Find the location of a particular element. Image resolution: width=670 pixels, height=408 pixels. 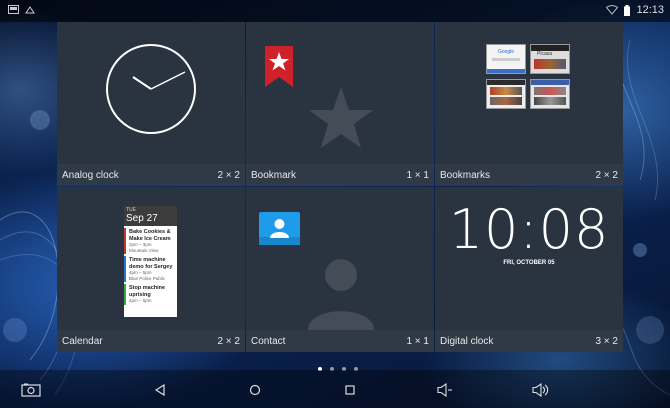

widget-caption: Contact 1 × 1 is located at coordinates (340, 341).